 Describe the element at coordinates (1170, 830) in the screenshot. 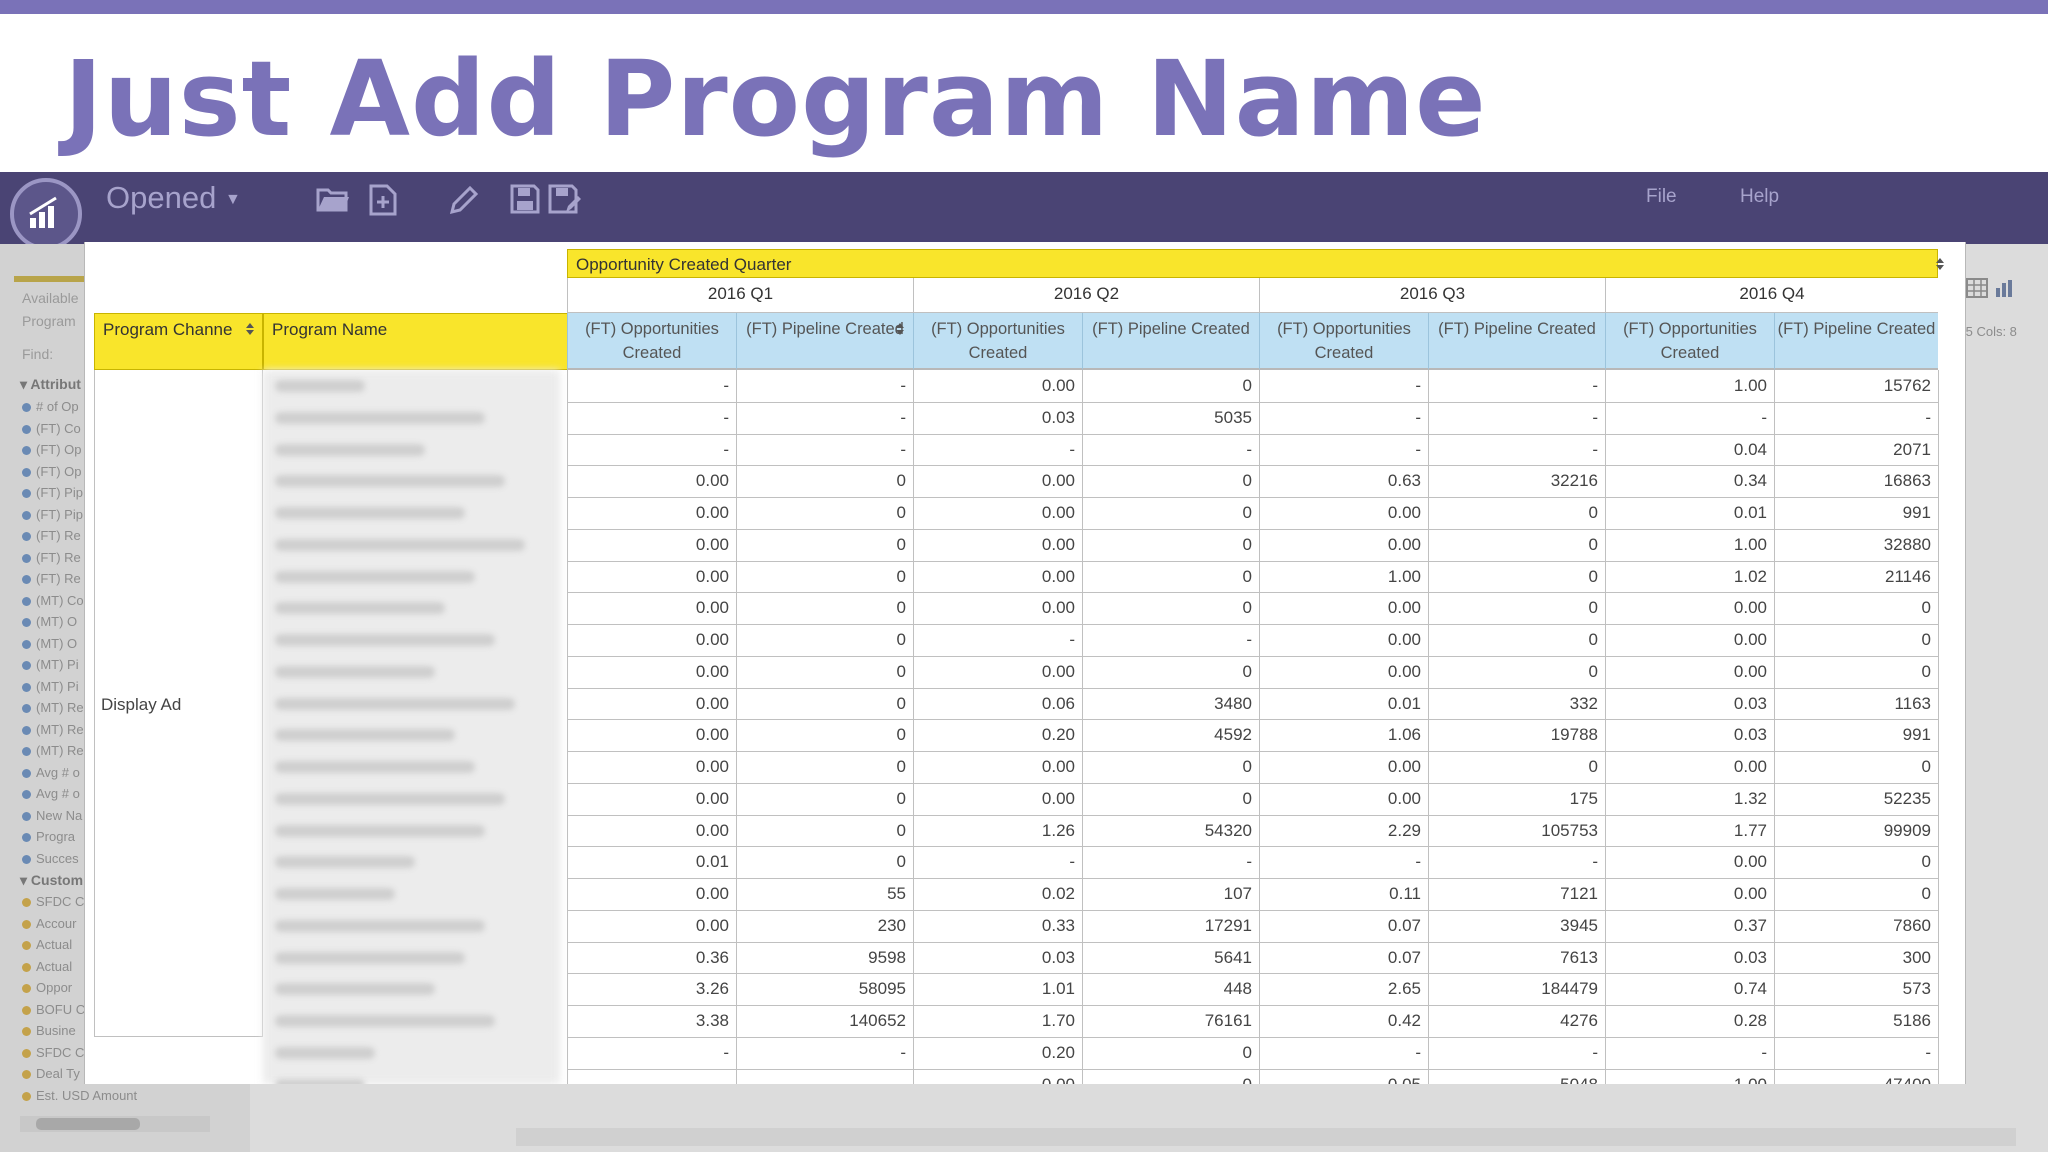

I see `cell-pipeline: 54320` at that location.